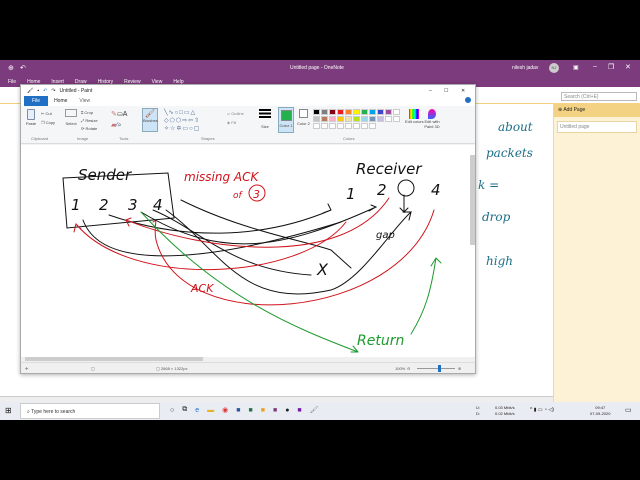 The image size is (640, 480). I want to click on ribbon-tabs: File Home View, so click(248, 101).